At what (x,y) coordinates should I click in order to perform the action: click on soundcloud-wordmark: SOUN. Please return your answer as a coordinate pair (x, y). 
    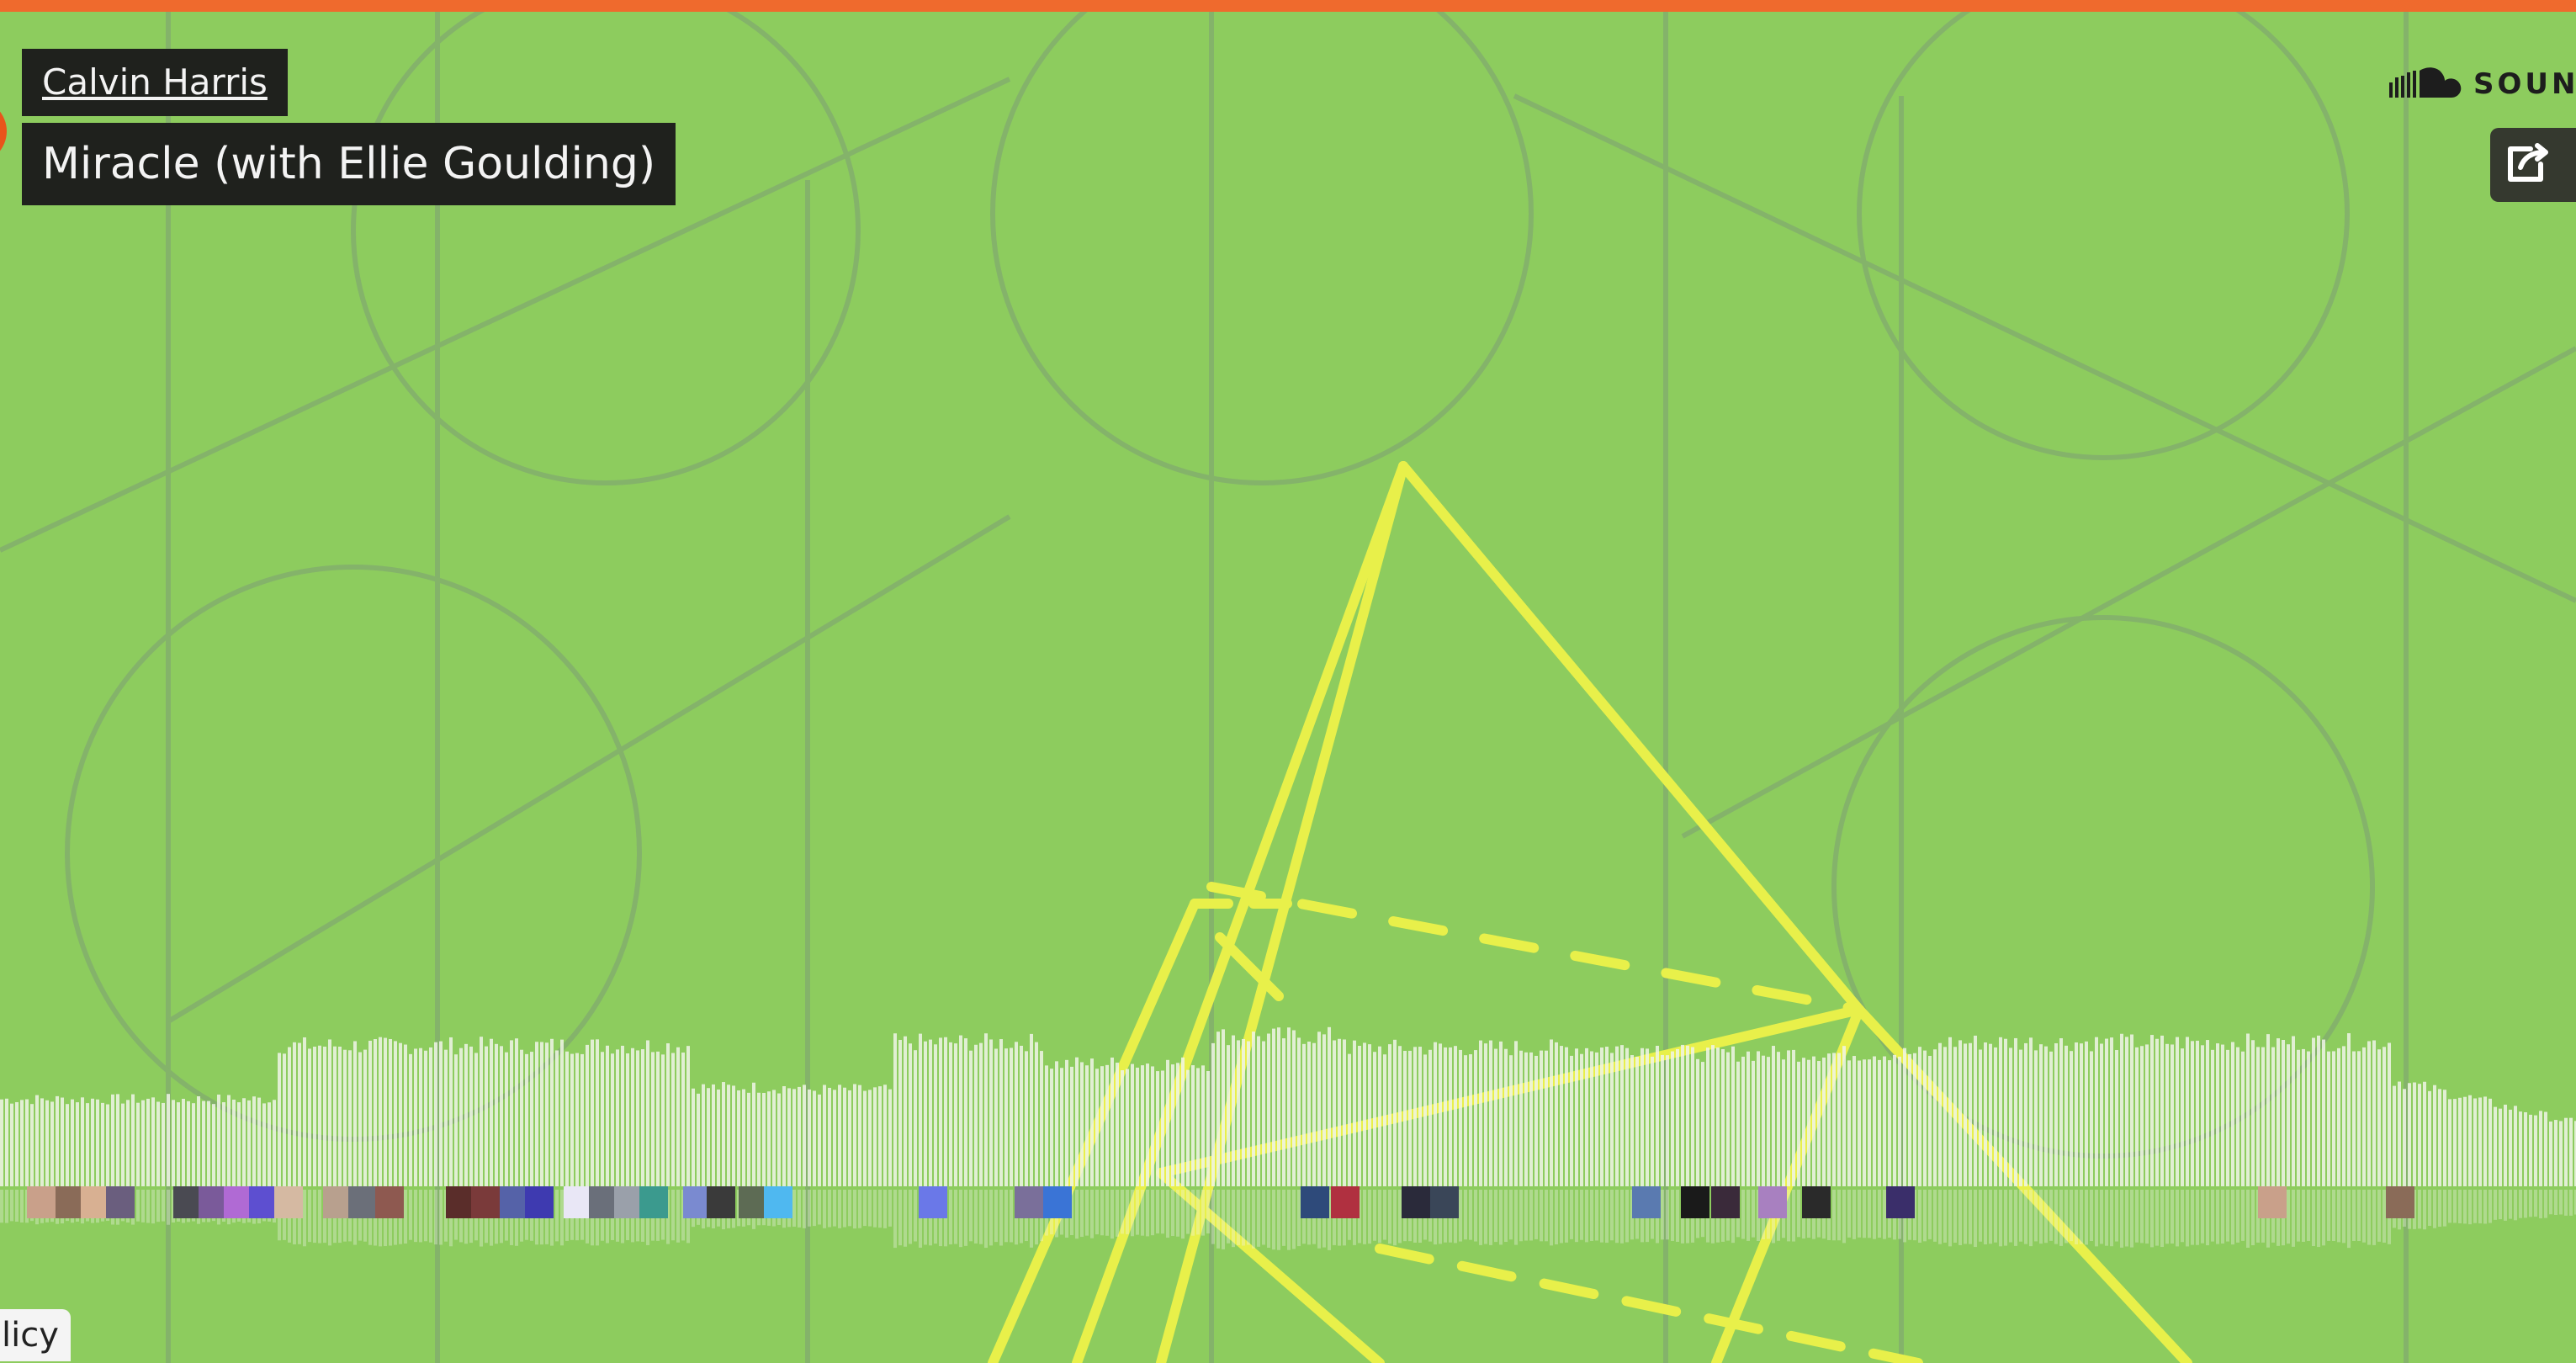
    Looking at the image, I should click on (2524, 84).